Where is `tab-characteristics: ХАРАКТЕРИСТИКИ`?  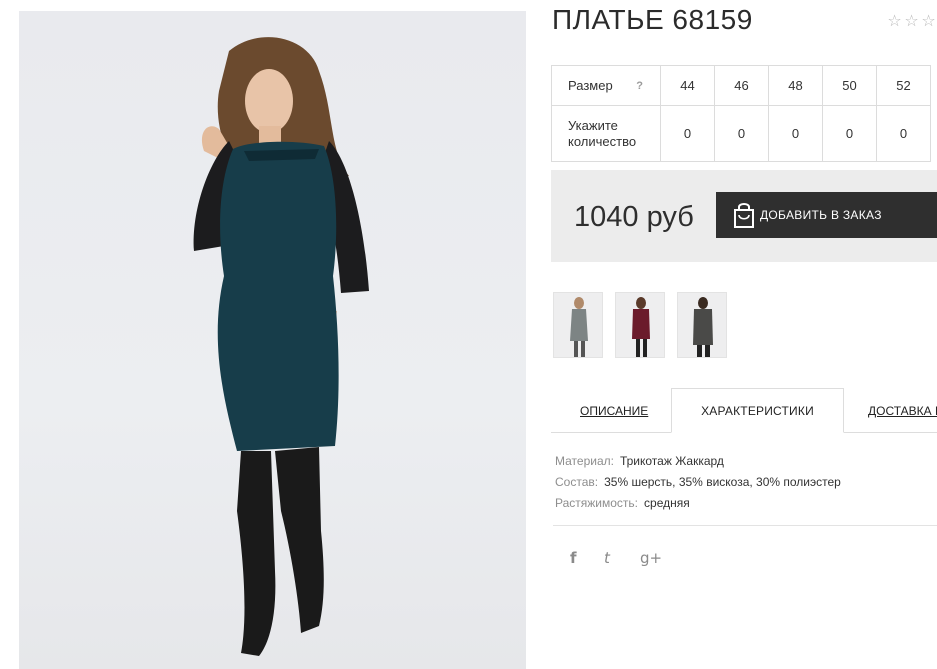 tab-characteristics: ХАРАКТЕРИСТИКИ is located at coordinates (757, 410).